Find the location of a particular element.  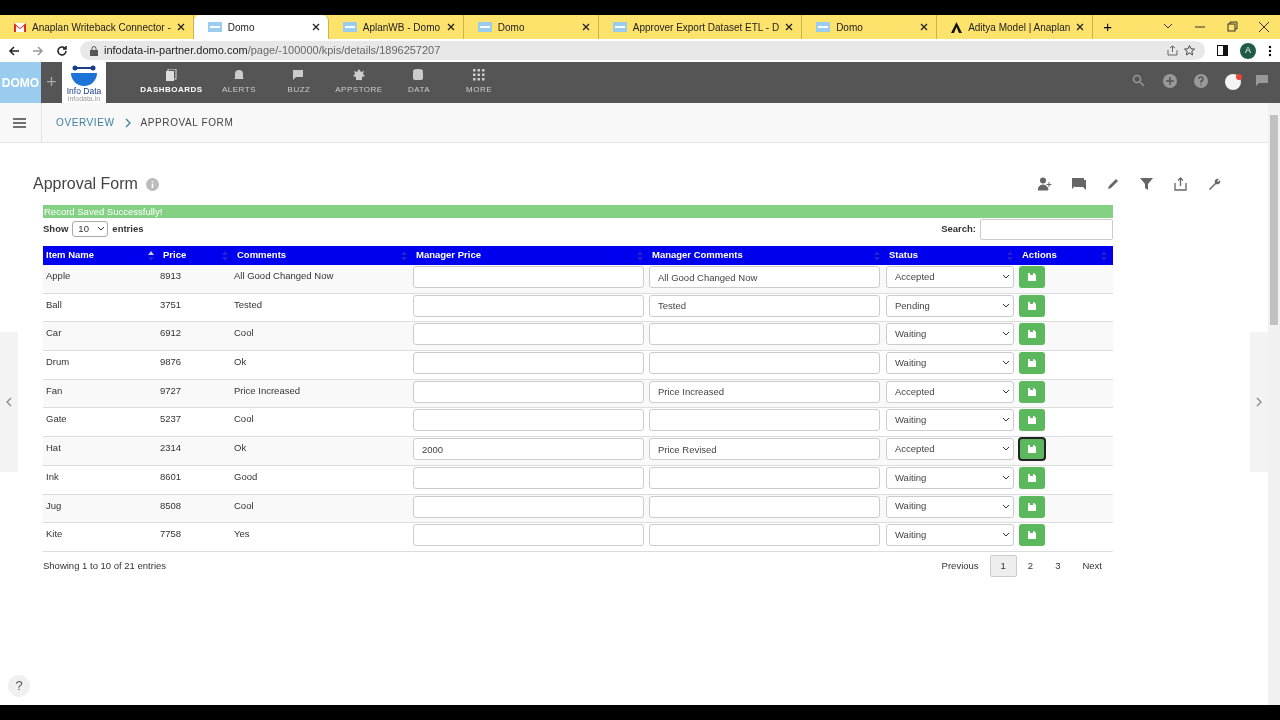

pagination-button: 3 is located at coordinates (1058, 566).